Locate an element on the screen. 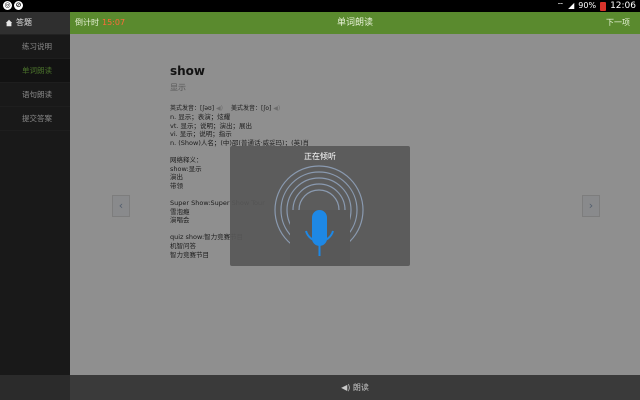  sidebar-header: 答题 is located at coordinates (35, 23).